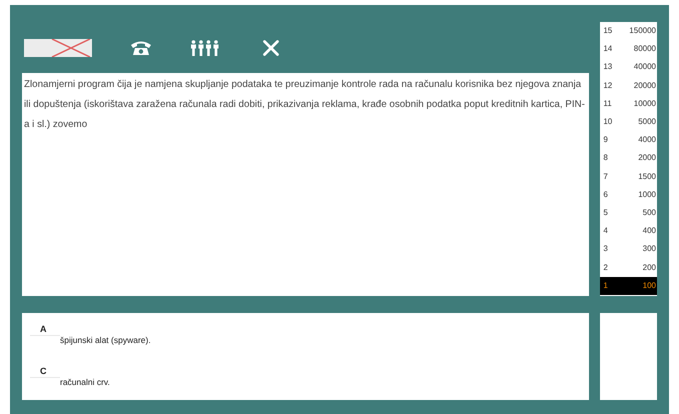  What do you see at coordinates (306, 376) in the screenshot?
I see `answer-option: C računalni crv.` at bounding box center [306, 376].